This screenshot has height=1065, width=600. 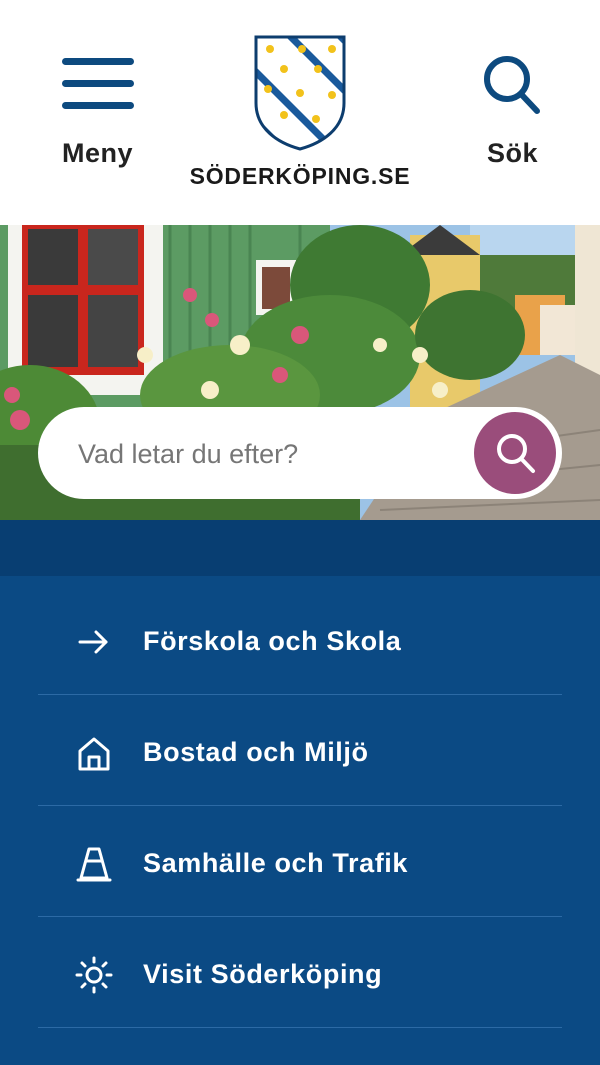 I want to click on menu-label: Meny, so click(x=97, y=153).